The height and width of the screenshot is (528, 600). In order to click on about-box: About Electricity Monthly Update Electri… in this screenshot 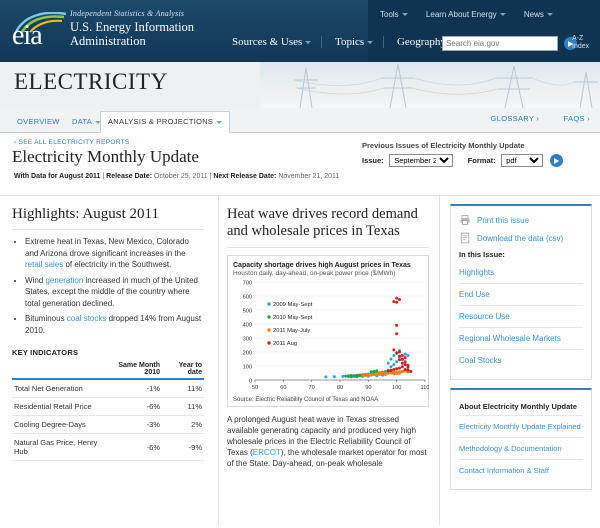, I will do `click(521, 439)`.